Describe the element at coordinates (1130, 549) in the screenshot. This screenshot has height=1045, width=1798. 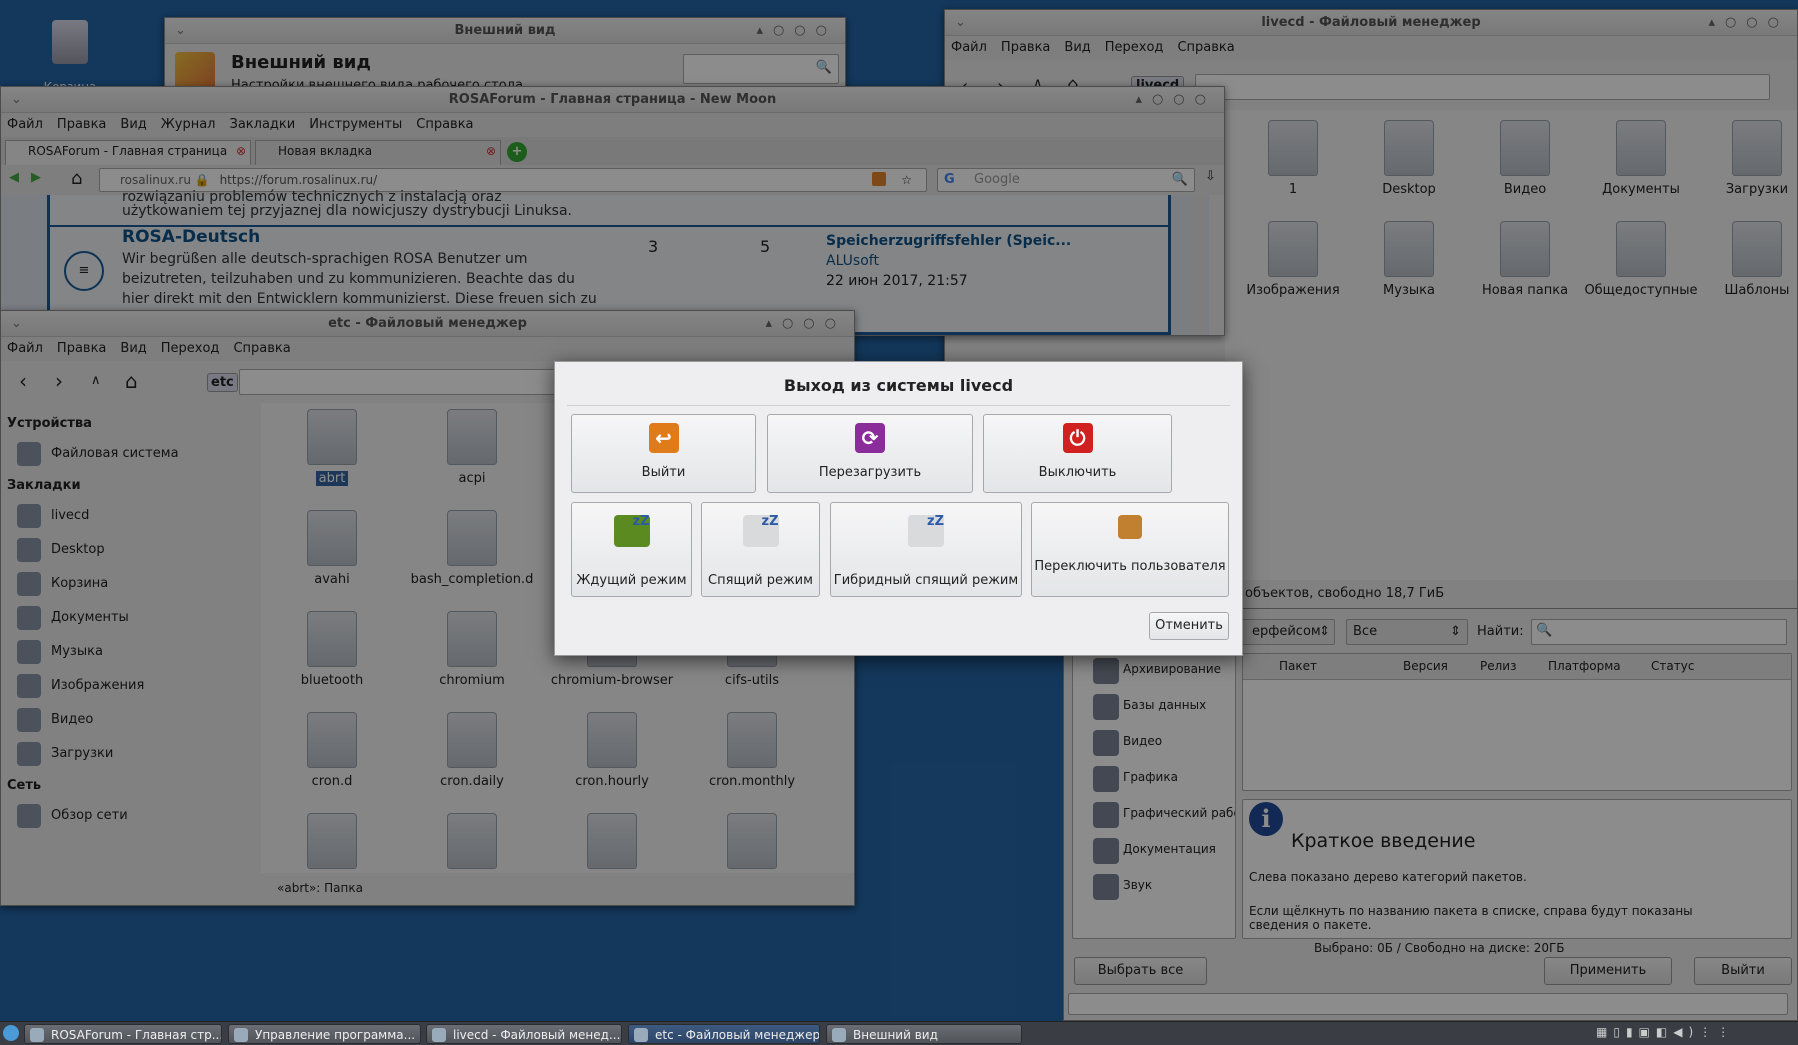
I see `switch-user-button: Переключить пользователя` at that location.